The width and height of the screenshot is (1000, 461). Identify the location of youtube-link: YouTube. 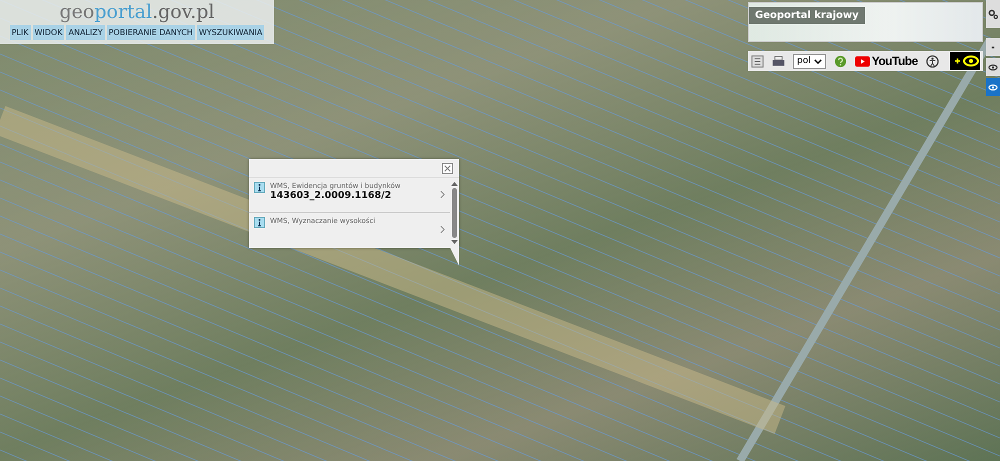
(886, 61).